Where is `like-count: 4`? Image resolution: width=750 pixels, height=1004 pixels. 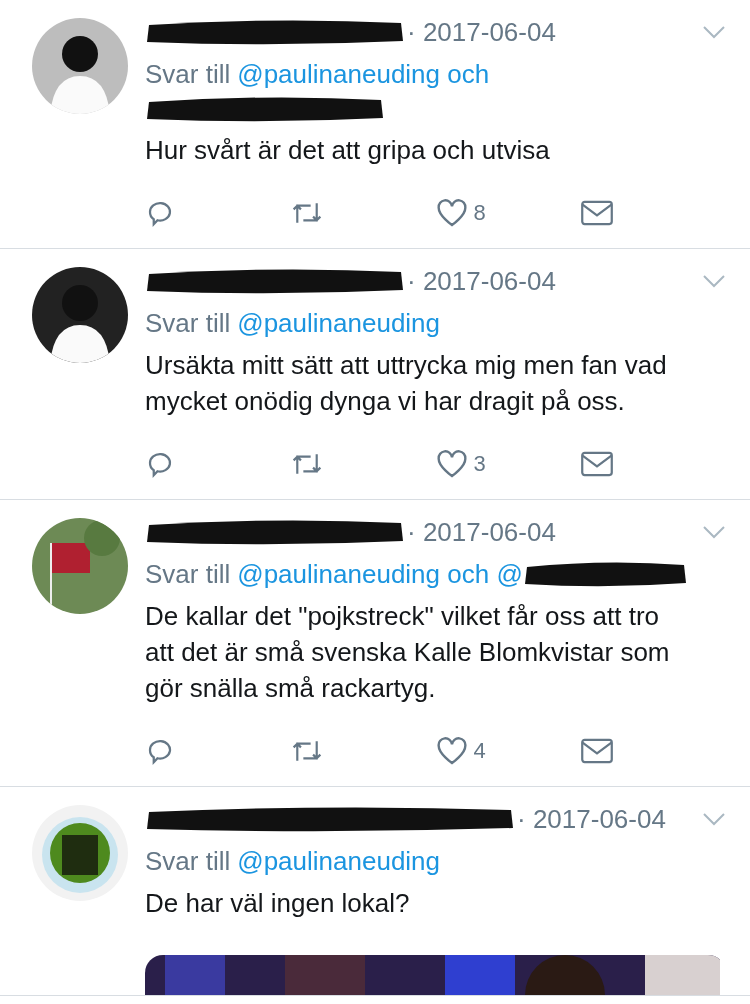
like-count: 4 is located at coordinates (479, 751).